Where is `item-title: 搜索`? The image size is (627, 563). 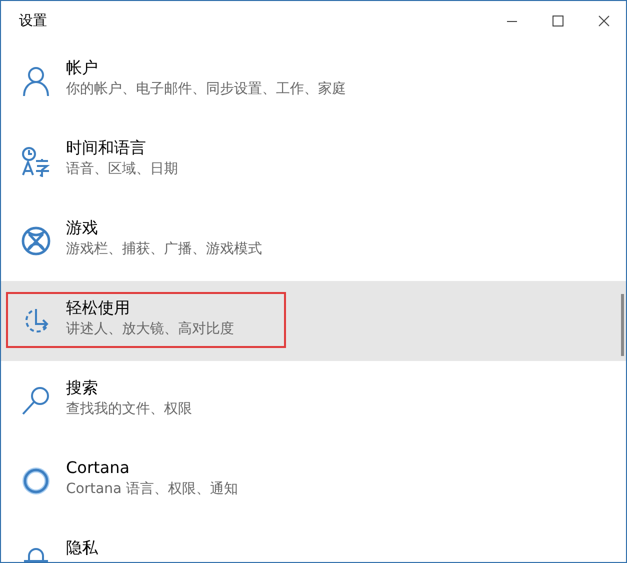 item-title: 搜索 is located at coordinates (82, 387).